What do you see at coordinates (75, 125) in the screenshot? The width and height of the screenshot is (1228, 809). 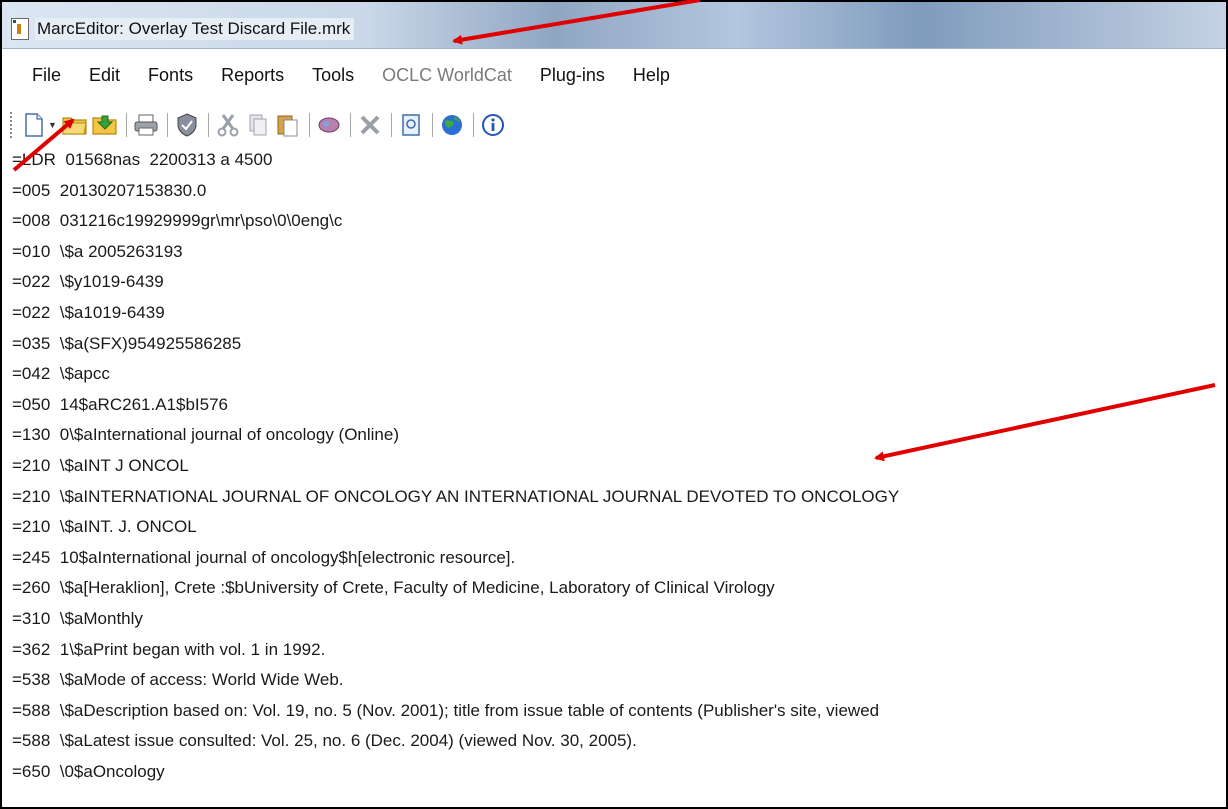 I see `open-folder-icon` at bounding box center [75, 125].